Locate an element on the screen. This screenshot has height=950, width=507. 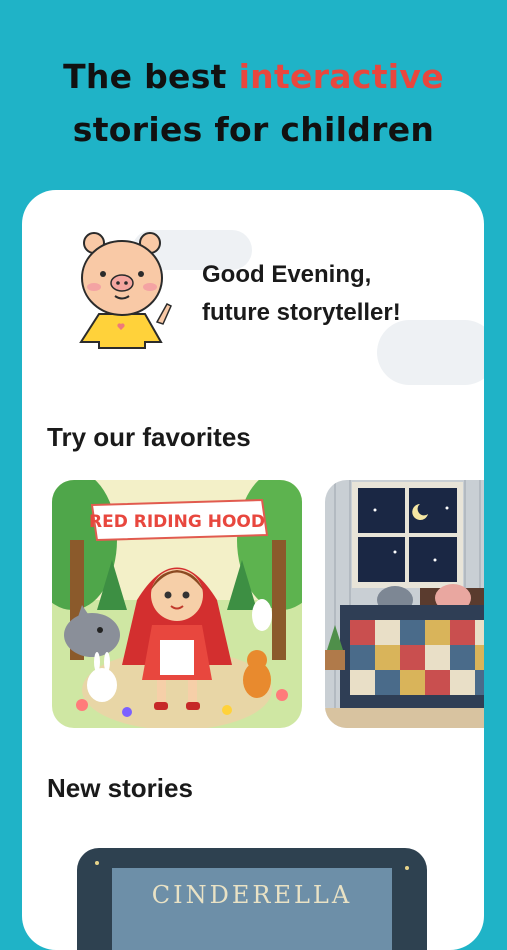
pig-mascot-icon is located at coordinates (127, 292).